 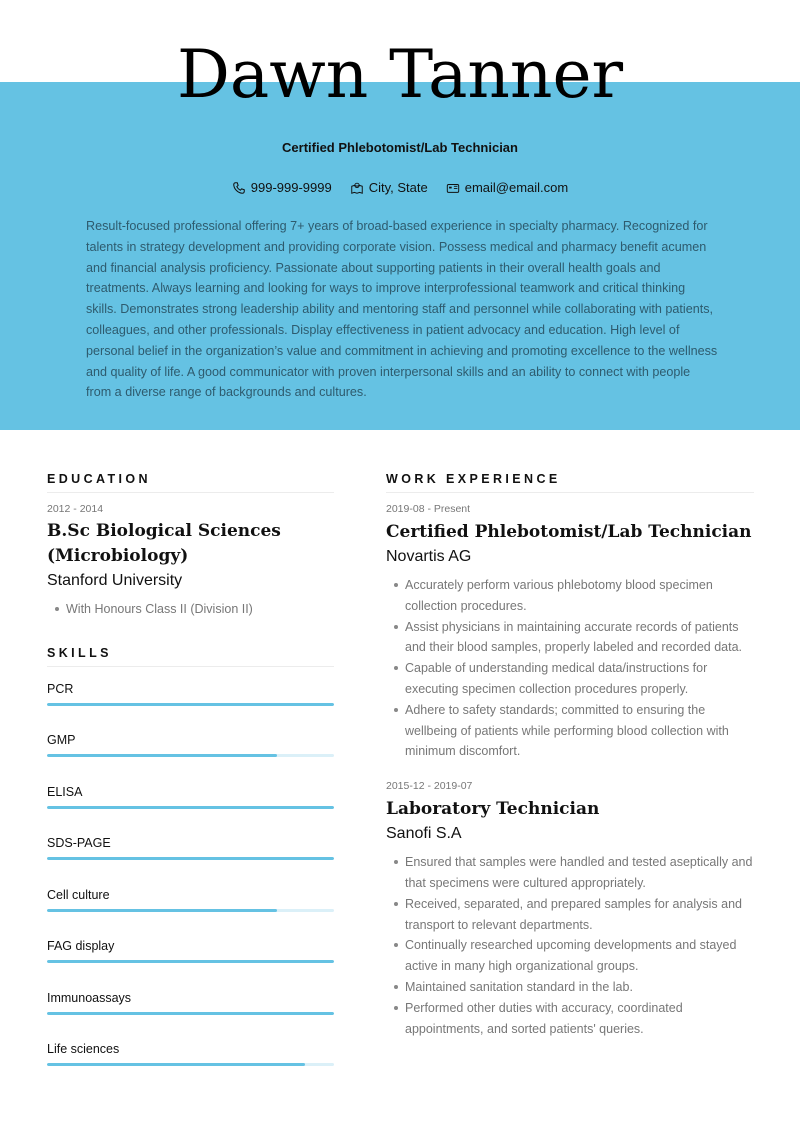 I want to click on skill-item: GMP, so click(x=190, y=754).